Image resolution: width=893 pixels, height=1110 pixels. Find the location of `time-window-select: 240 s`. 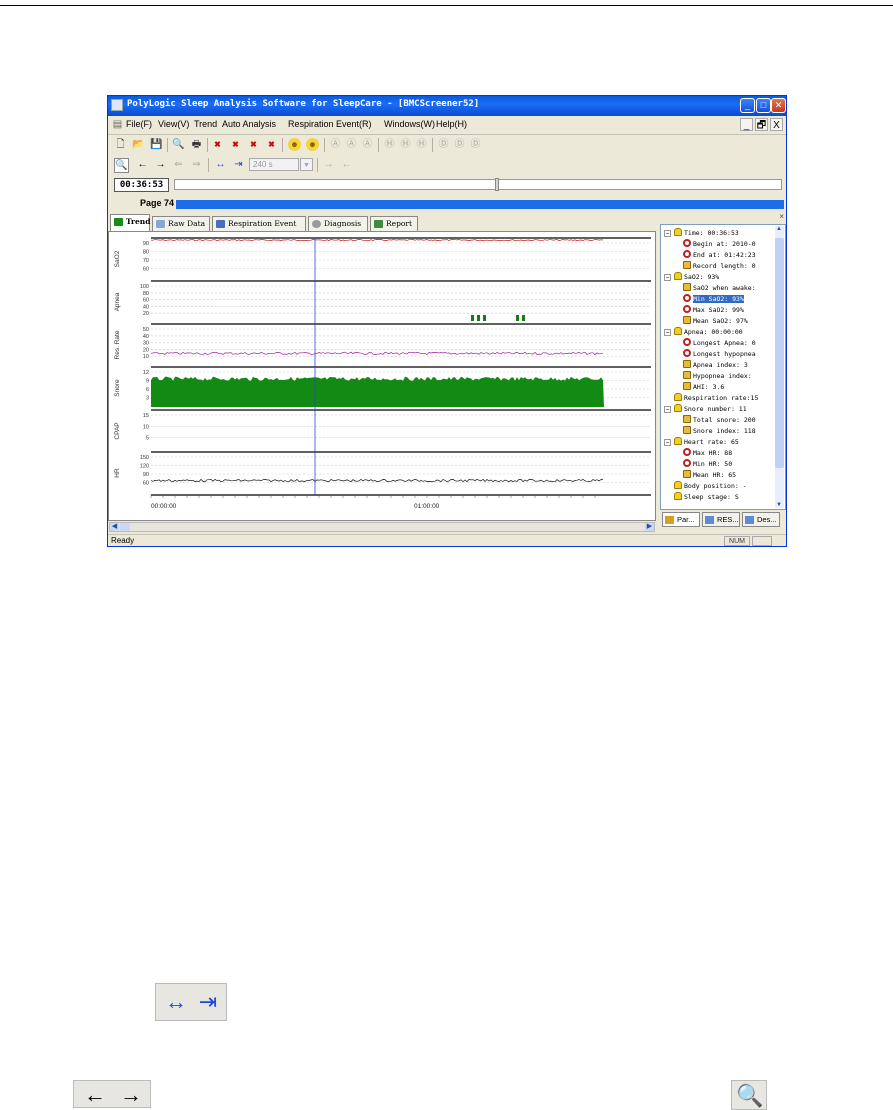

time-window-select: 240 s is located at coordinates (274, 164).